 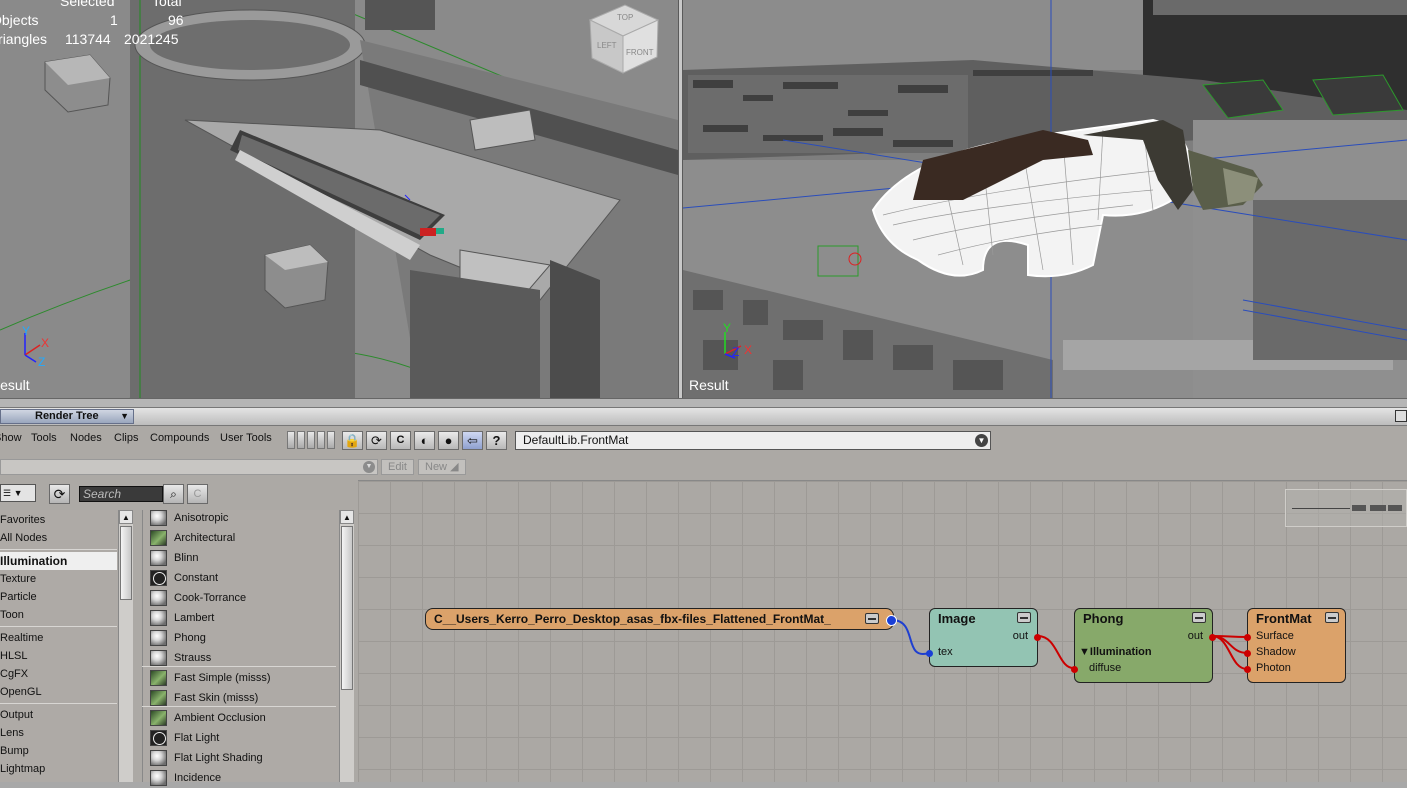 I want to click on list-item: Incidence, so click(x=242, y=778).